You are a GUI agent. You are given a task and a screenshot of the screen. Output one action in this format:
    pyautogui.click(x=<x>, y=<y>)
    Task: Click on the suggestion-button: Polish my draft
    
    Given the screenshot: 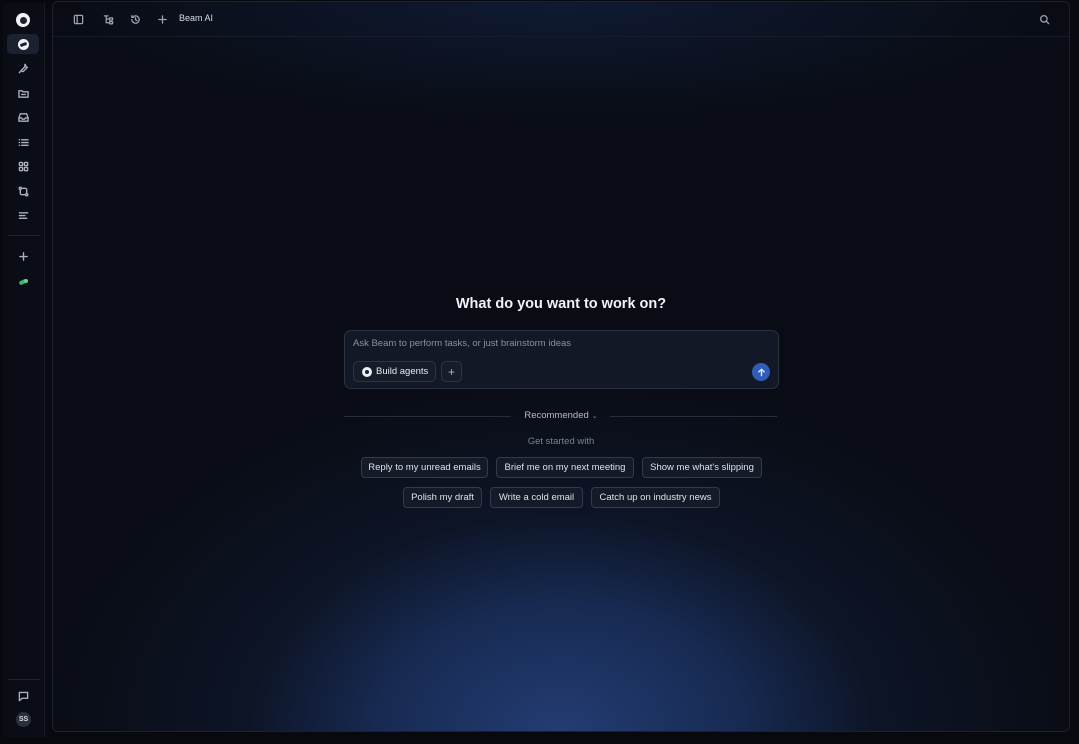 What is the action you would take?
    pyautogui.click(x=442, y=497)
    